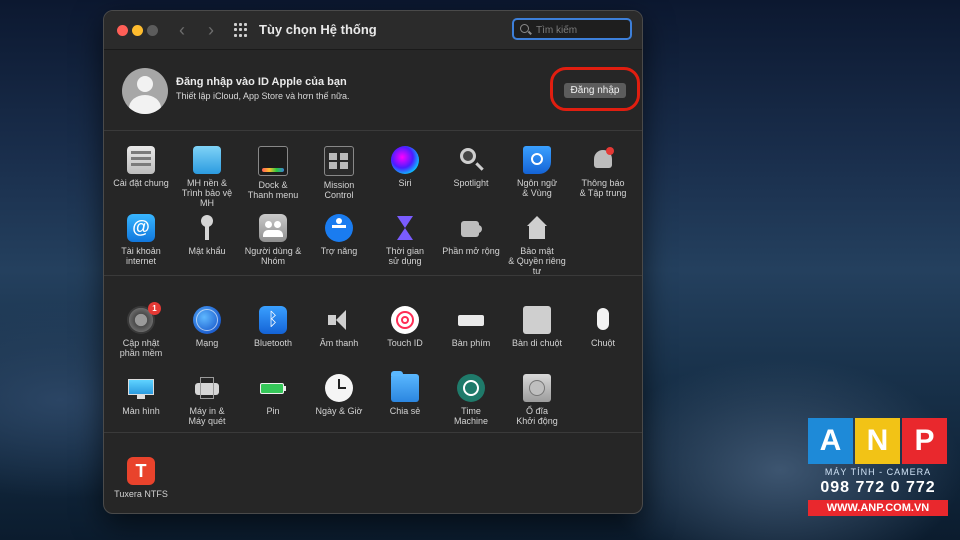  I want to click on pref-pane-trackpad: Bàn di chuột, so click(537, 327).